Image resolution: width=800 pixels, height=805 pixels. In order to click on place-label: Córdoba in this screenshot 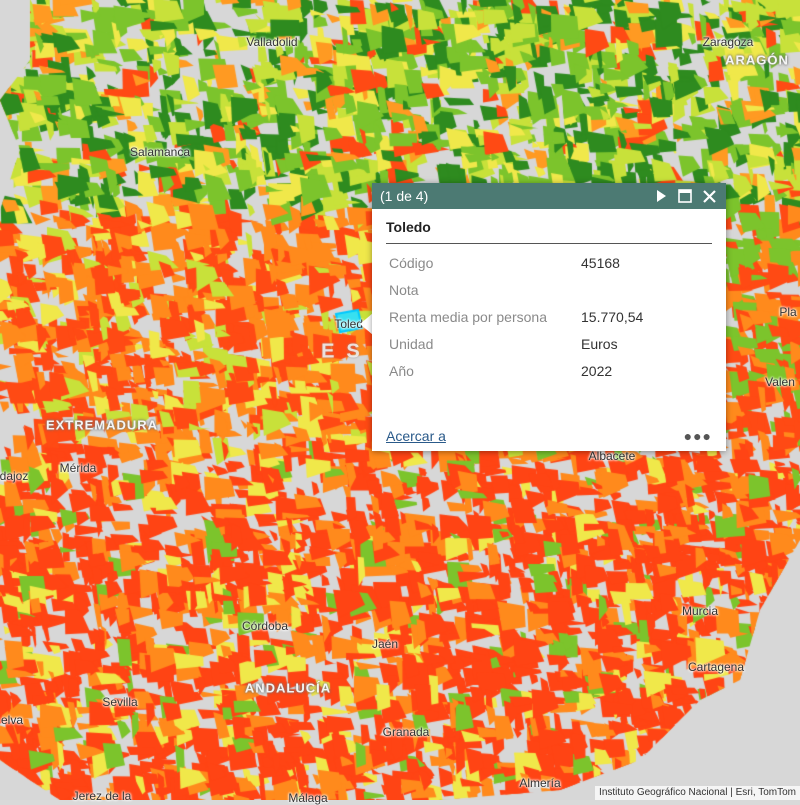, I will do `click(265, 626)`.